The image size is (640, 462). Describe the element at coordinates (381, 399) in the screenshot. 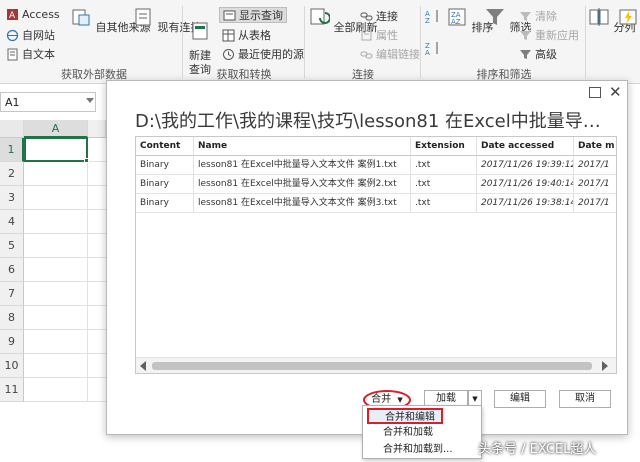

I see `combine-label: 合并` at that location.